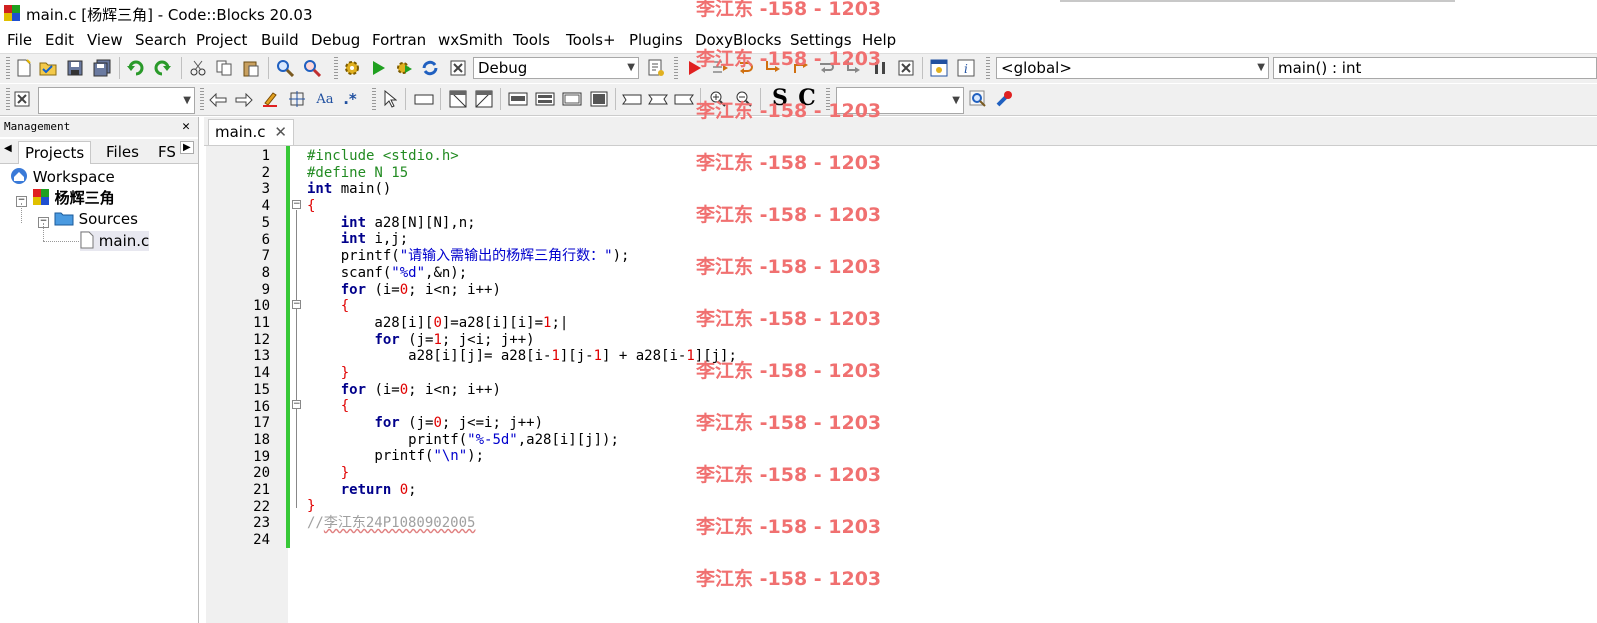 The width and height of the screenshot is (1597, 623). I want to click on redo-icon, so click(162, 68).